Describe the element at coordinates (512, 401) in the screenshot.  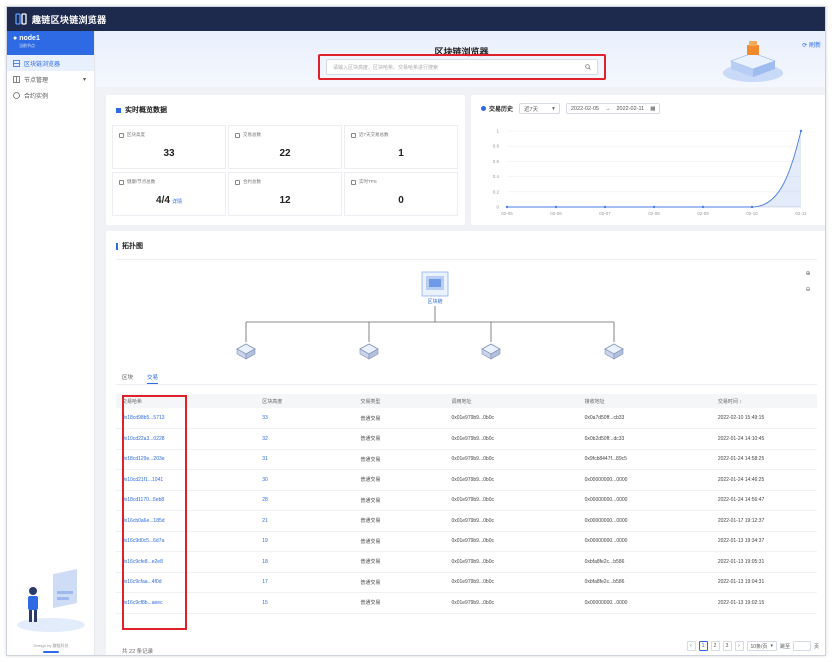
I see `column-header: 调用地址` at that location.